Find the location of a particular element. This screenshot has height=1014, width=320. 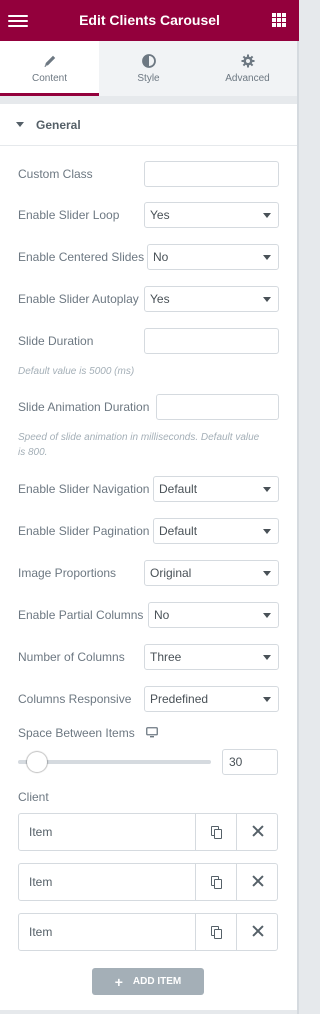

half-circle-icon is located at coordinates (148, 61).